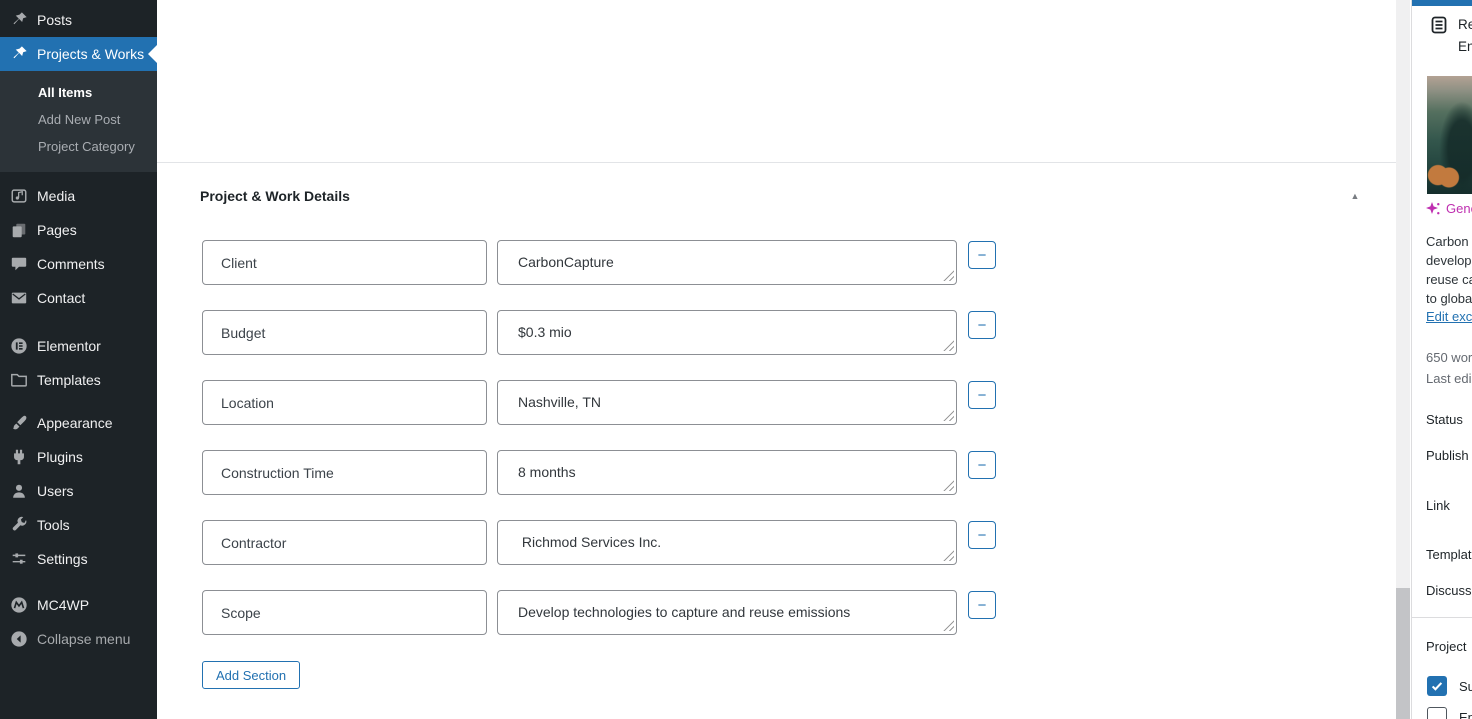 The width and height of the screenshot is (1472, 719). I want to click on sidebar-item-label: Settings, so click(62, 559).